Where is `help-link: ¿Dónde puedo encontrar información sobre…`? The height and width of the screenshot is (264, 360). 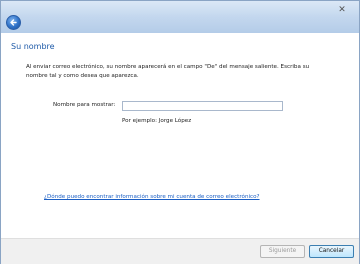
help-link: ¿Dónde puedo encontrar información sobre… is located at coordinates (152, 197).